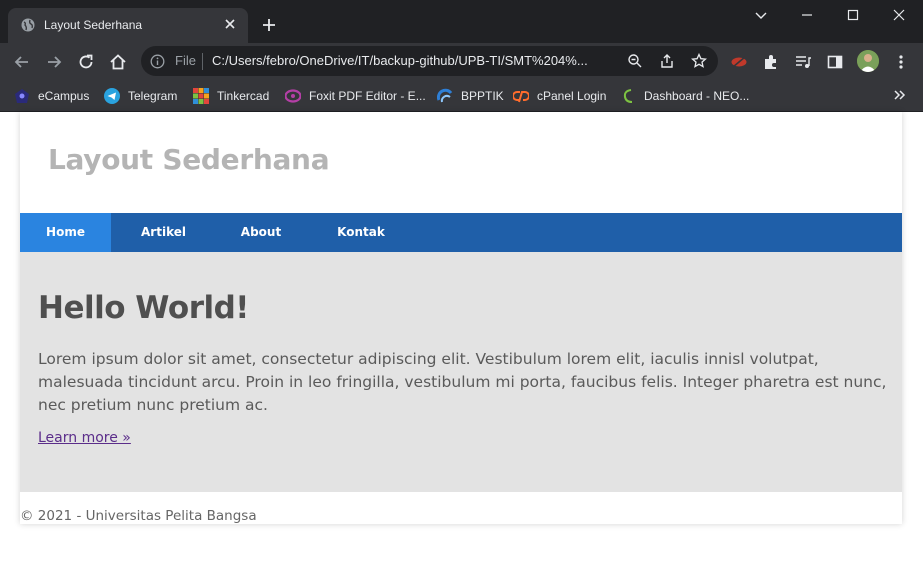 This screenshot has height=570, width=923. I want to click on url-scheme-label: File, so click(185, 60).